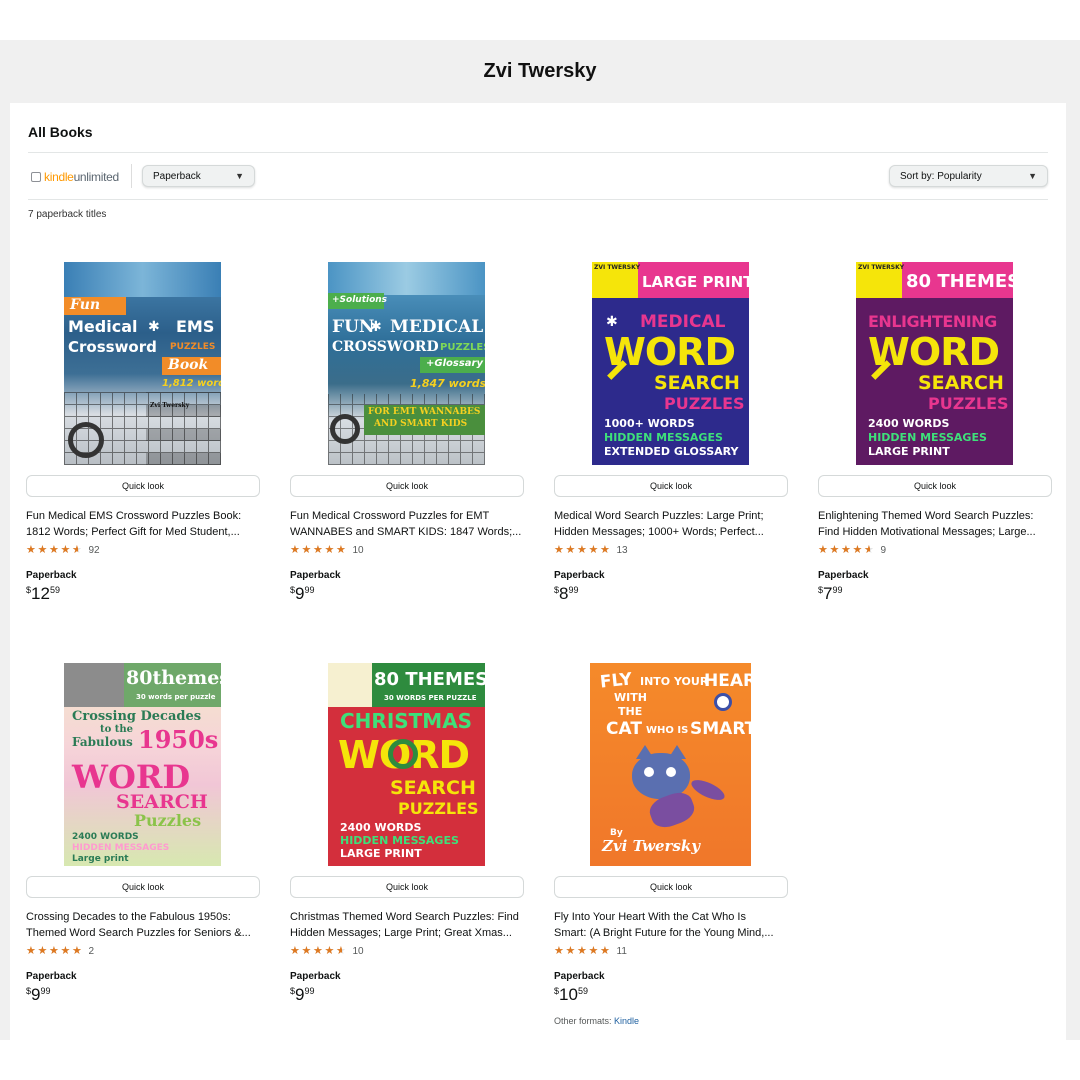 The height and width of the screenshot is (1080, 1080). I want to click on format-select: Paperback ▼, so click(198, 176).